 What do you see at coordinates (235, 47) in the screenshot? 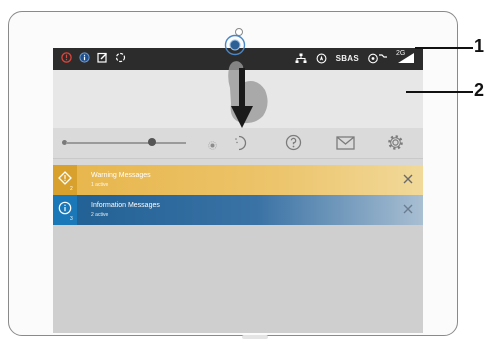
I see `touch-point-icon` at bounding box center [235, 47].